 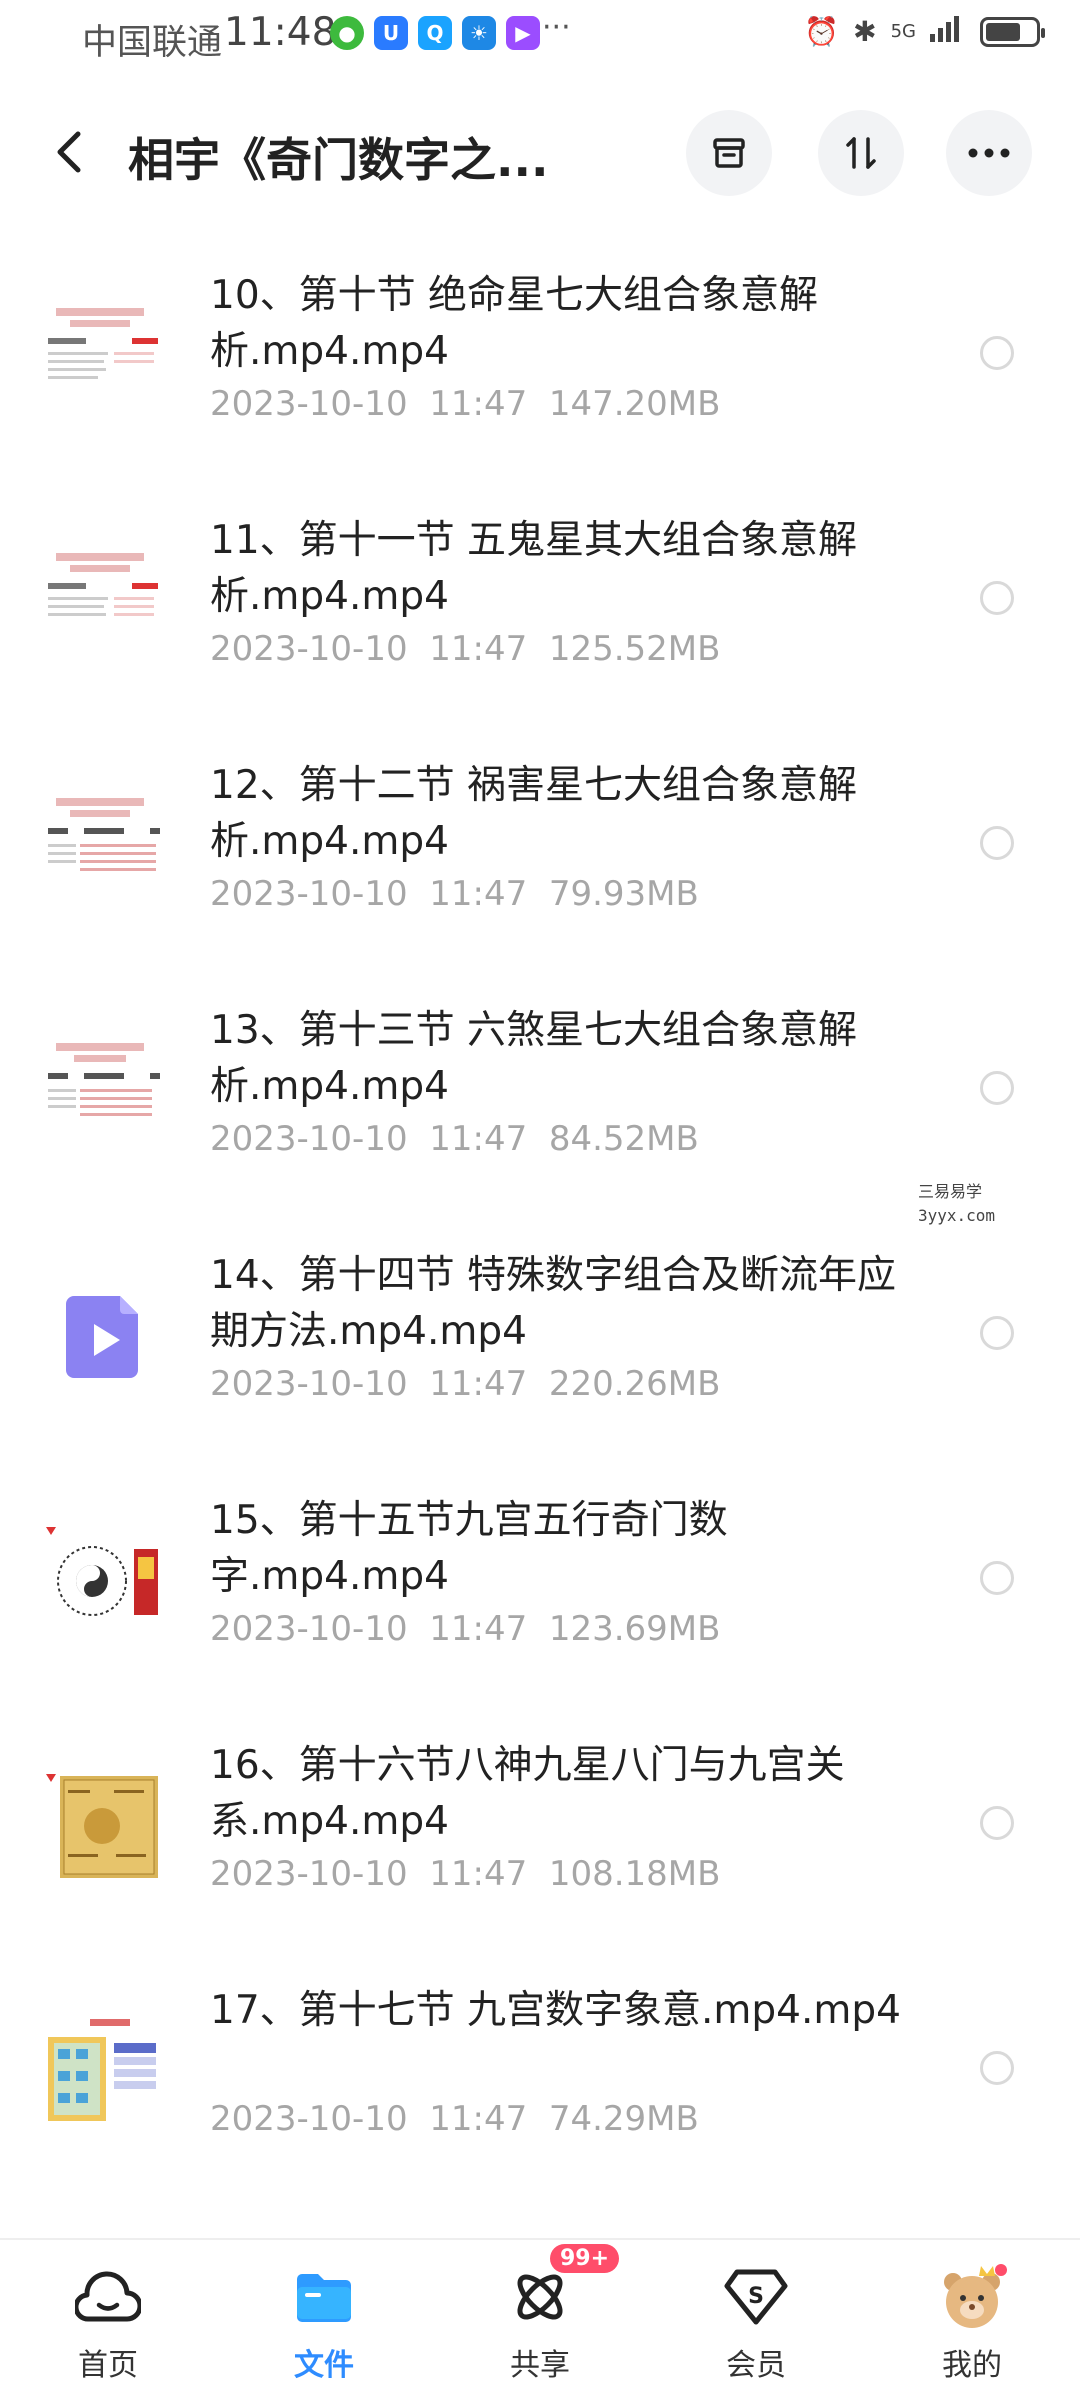 What do you see at coordinates (324, 2297) in the screenshot?
I see `folder-icon` at bounding box center [324, 2297].